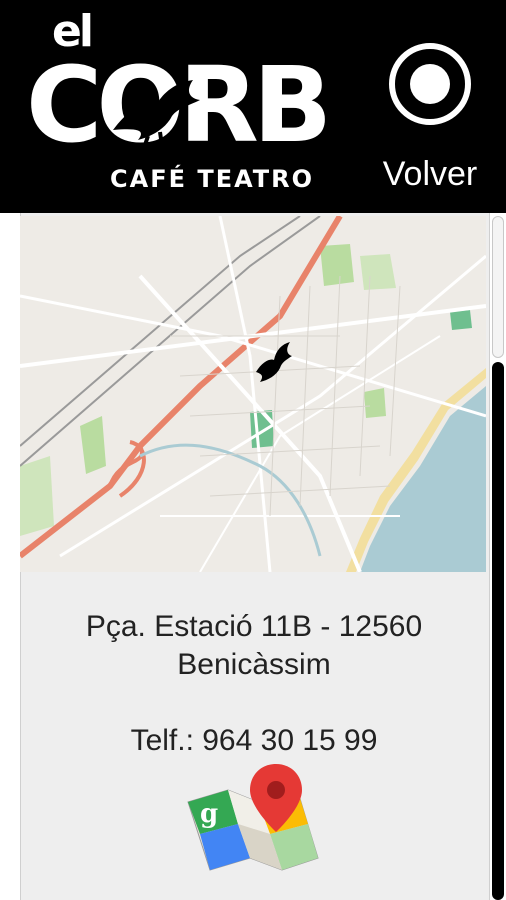 The height and width of the screenshot is (900, 506). What do you see at coordinates (254, 664) in the screenshot?
I see `address-line-2: Benicàssim` at bounding box center [254, 664].